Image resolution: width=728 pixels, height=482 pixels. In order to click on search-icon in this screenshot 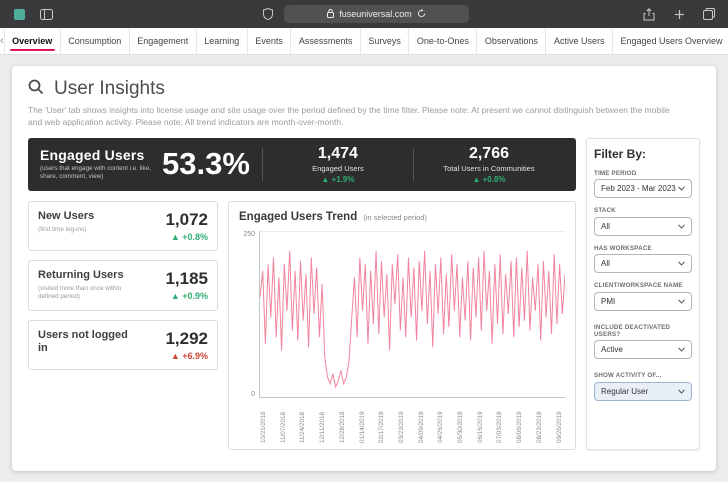, I will do `click(36, 89)`.